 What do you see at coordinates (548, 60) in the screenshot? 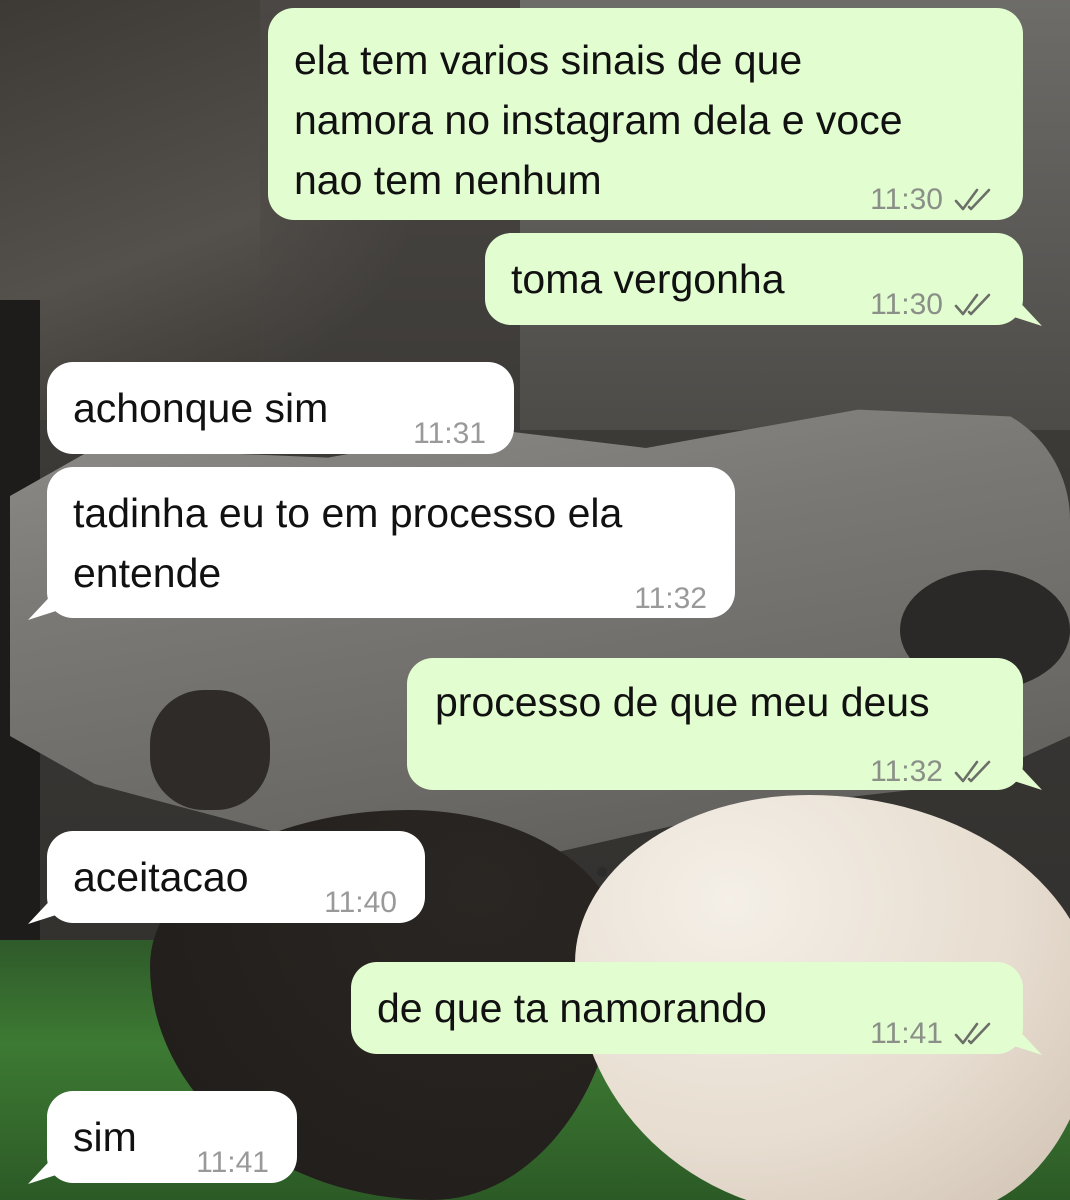
I see `message-line: ela tem varios sinais de que` at bounding box center [548, 60].